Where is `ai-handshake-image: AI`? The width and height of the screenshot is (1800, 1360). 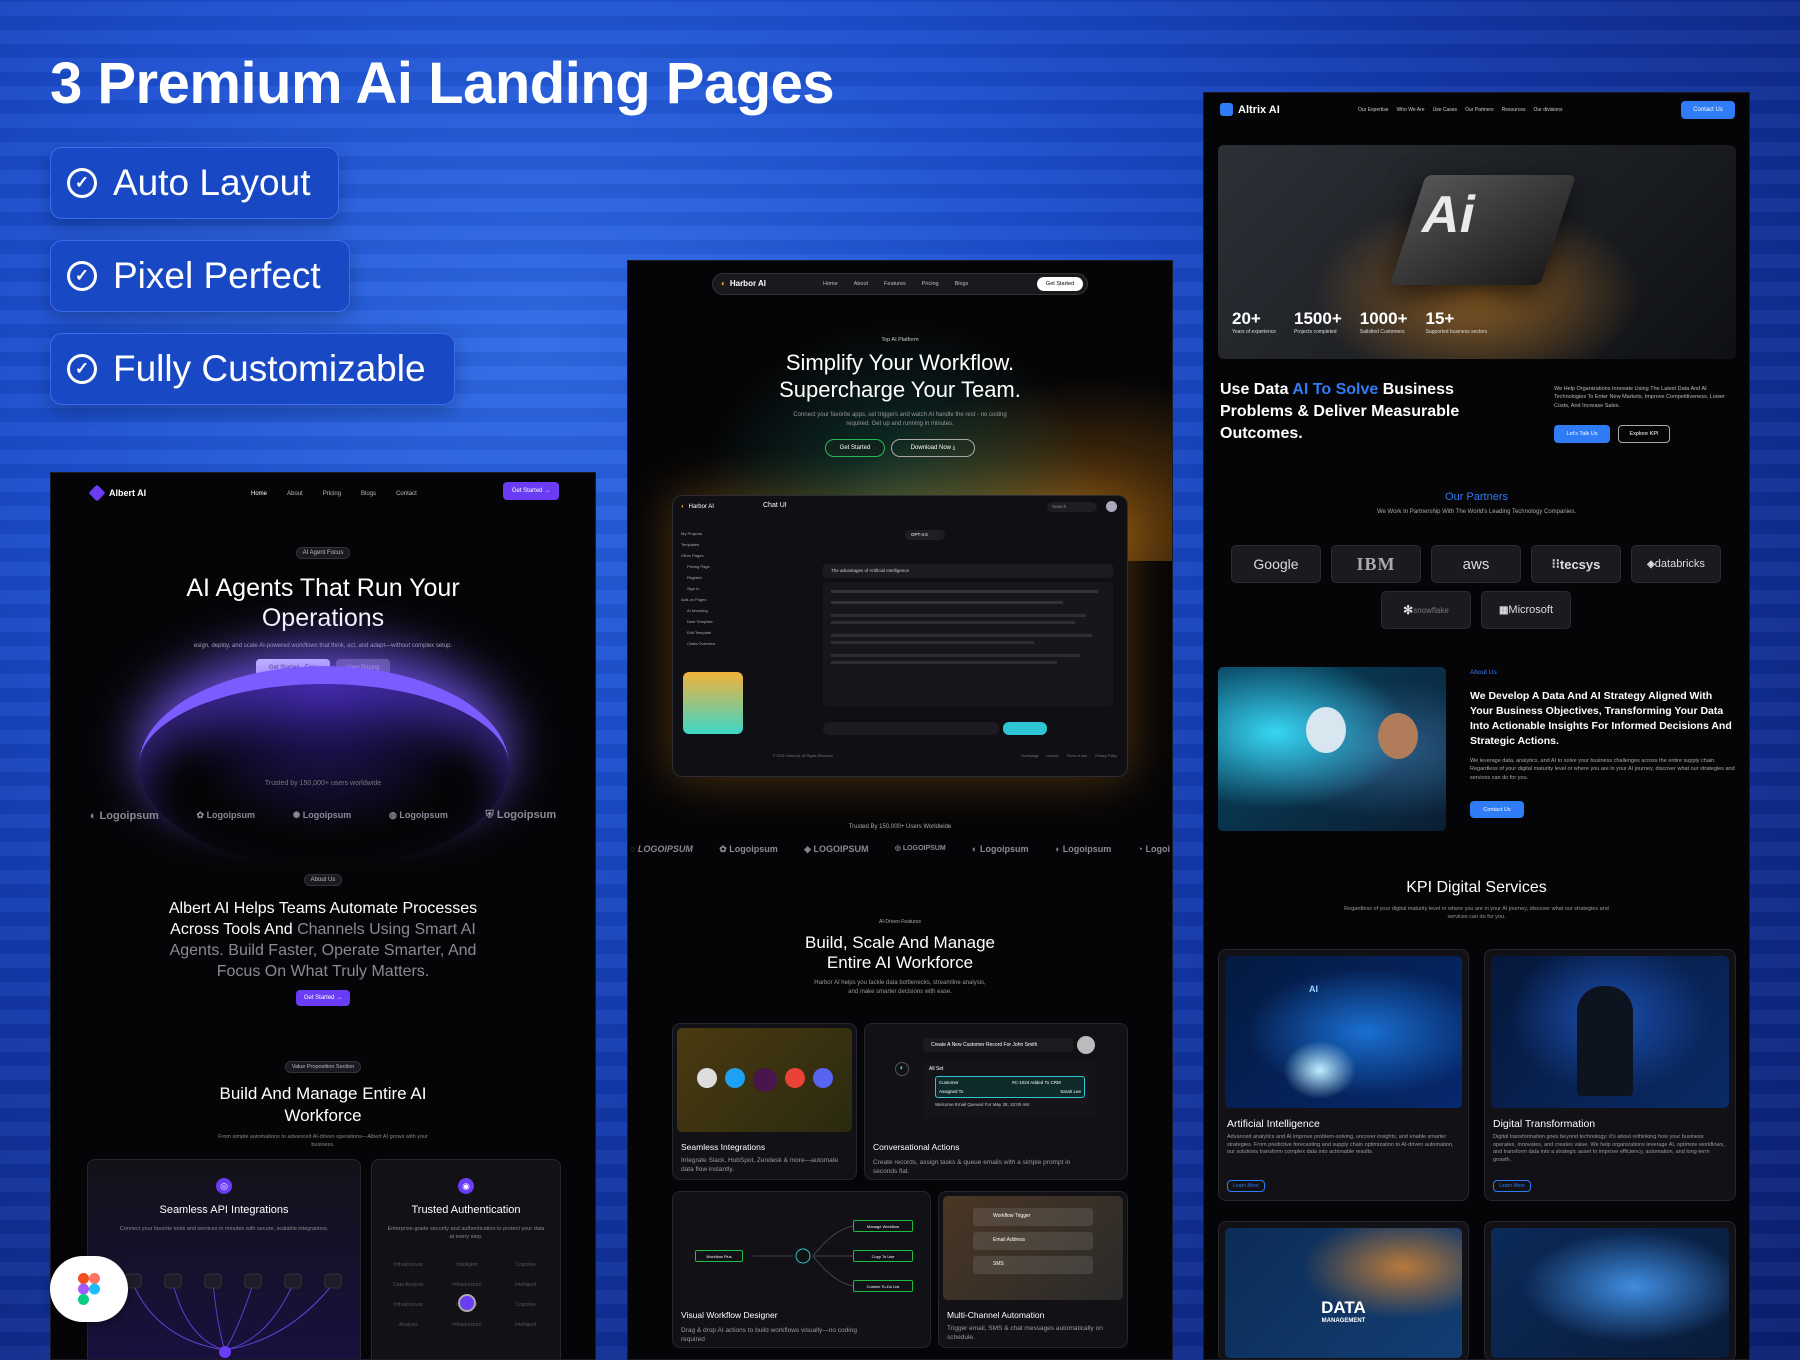 ai-handshake-image: AI is located at coordinates (1343, 1032).